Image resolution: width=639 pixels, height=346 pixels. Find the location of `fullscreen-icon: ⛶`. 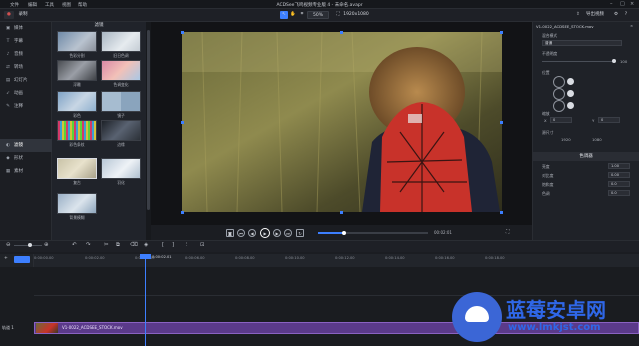

fullscreen-icon: ⛶ is located at coordinates (508, 232).